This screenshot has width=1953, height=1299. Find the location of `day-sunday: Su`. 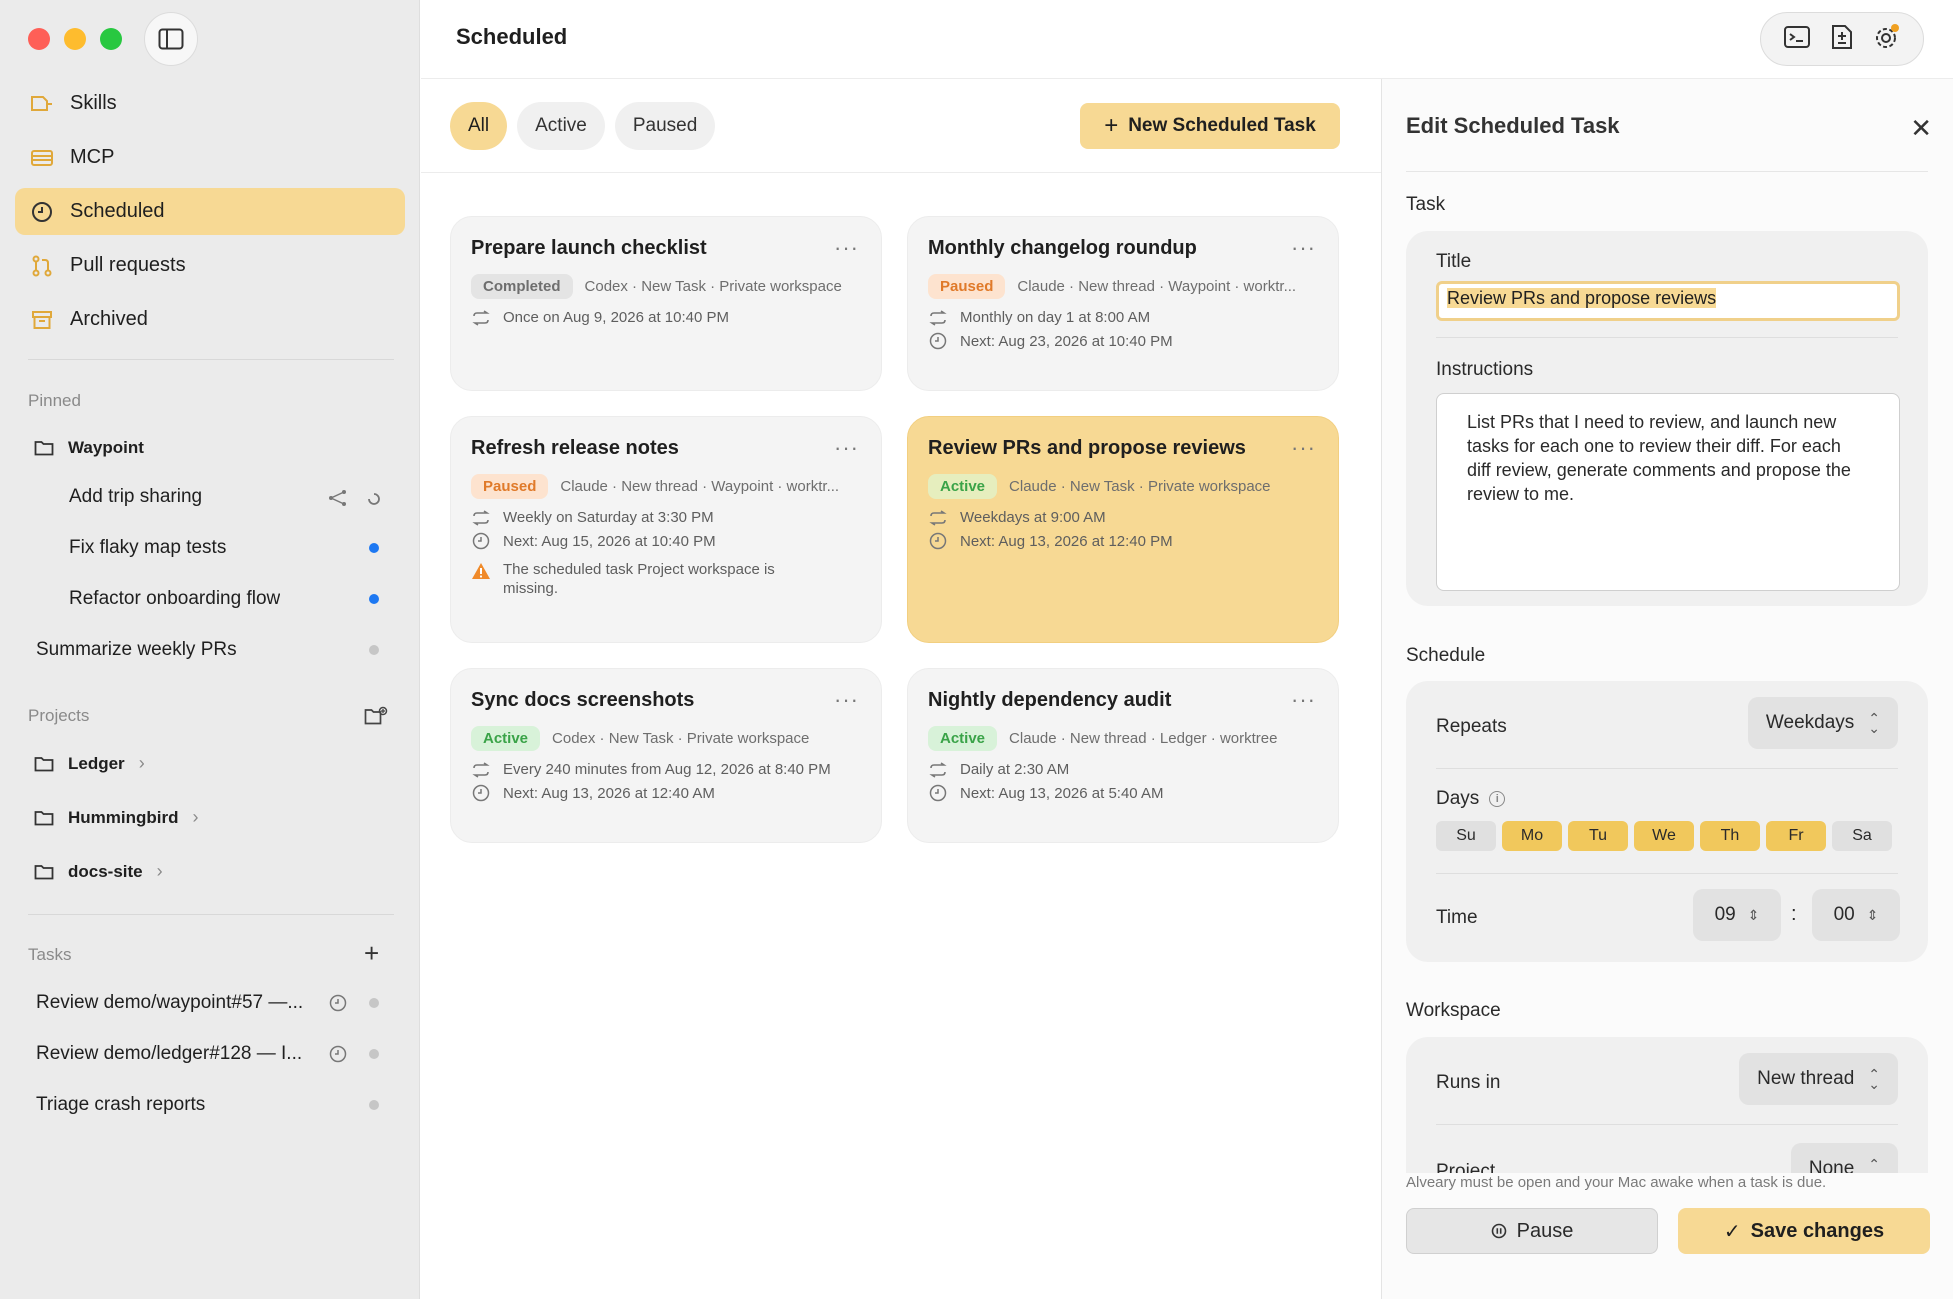

day-sunday: Su is located at coordinates (1466, 836).